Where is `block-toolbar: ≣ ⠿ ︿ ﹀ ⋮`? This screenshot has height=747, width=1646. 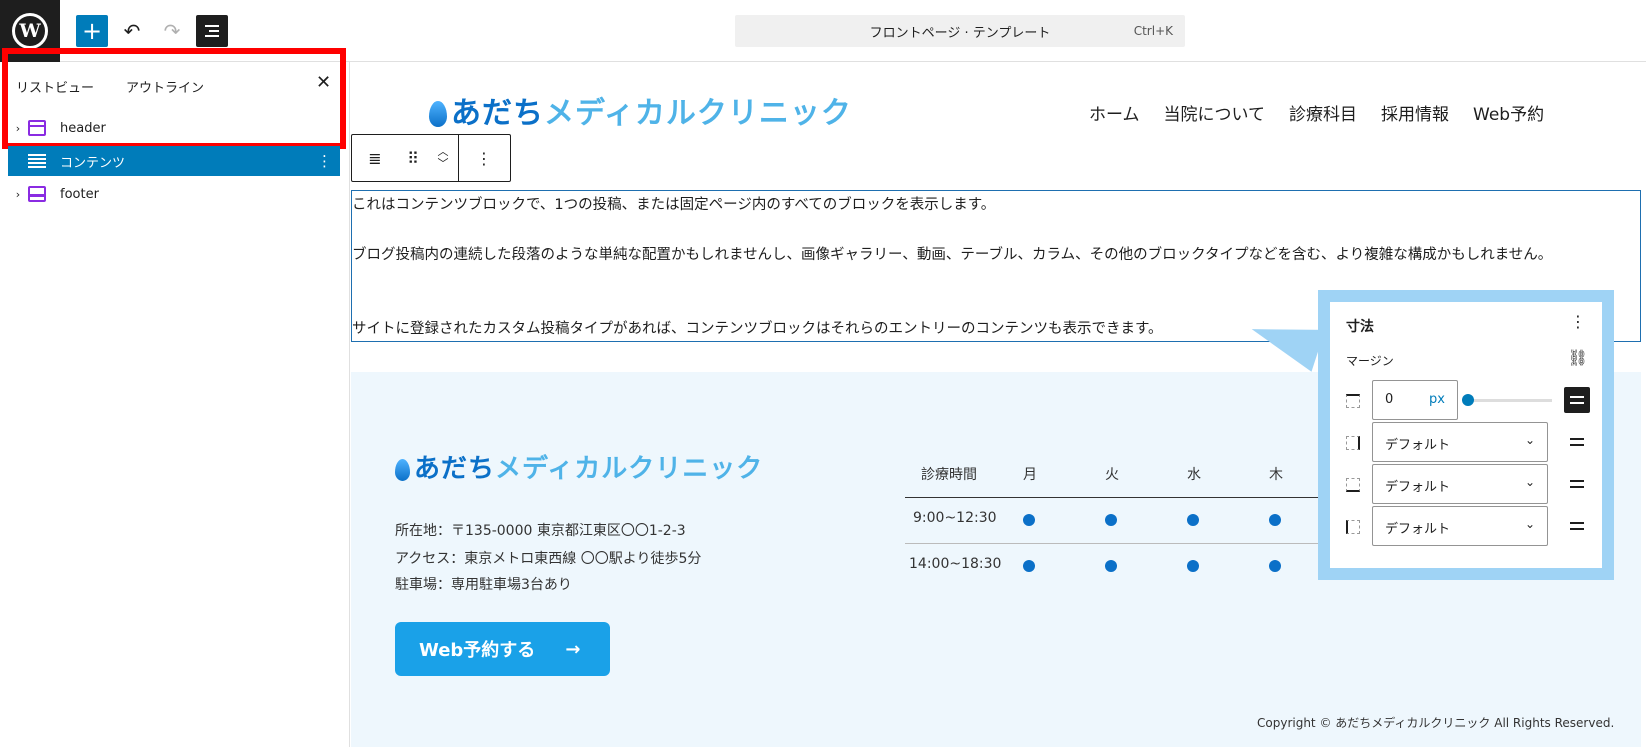 block-toolbar: ≣ ⠿ ︿ ﹀ ⋮ is located at coordinates (431, 158).